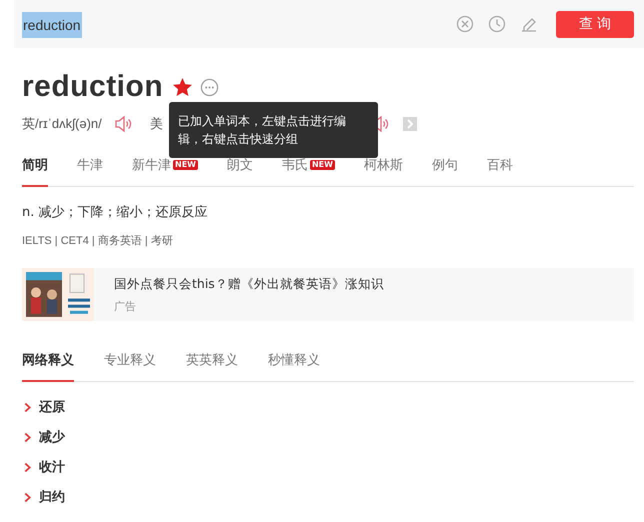  Describe the element at coordinates (595, 24) in the screenshot. I see `search-button: 查 询` at that location.